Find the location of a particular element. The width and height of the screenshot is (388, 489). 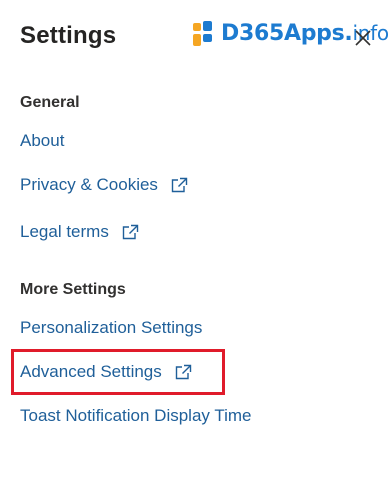

logo-mark-icon is located at coordinates (205, 33).